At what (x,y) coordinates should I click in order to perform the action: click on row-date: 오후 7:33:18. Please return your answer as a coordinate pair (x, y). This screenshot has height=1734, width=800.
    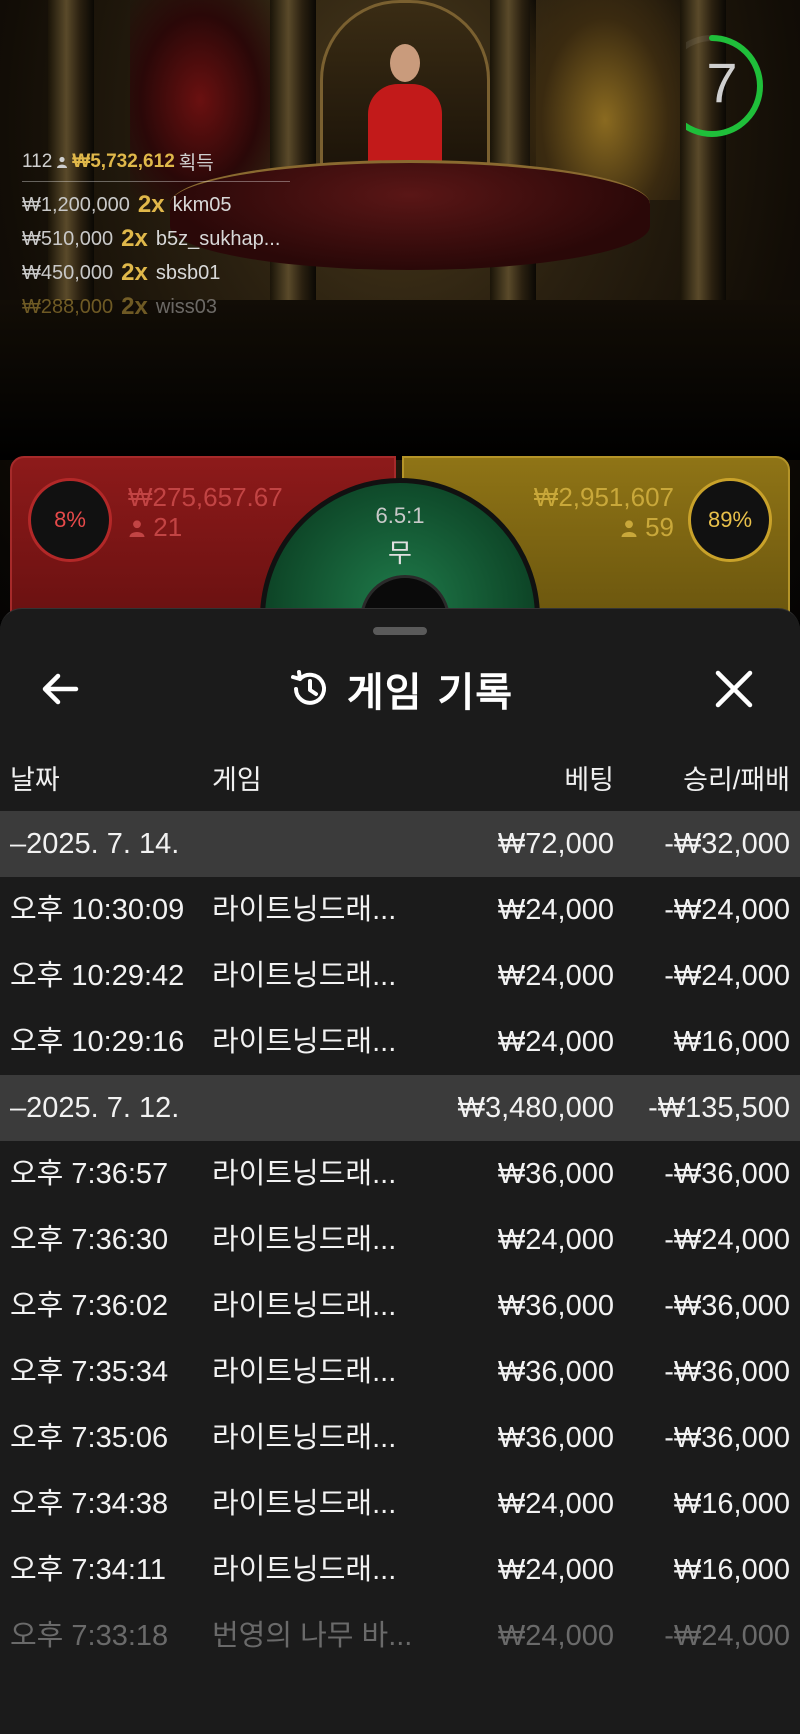
    Looking at the image, I should click on (89, 1636).